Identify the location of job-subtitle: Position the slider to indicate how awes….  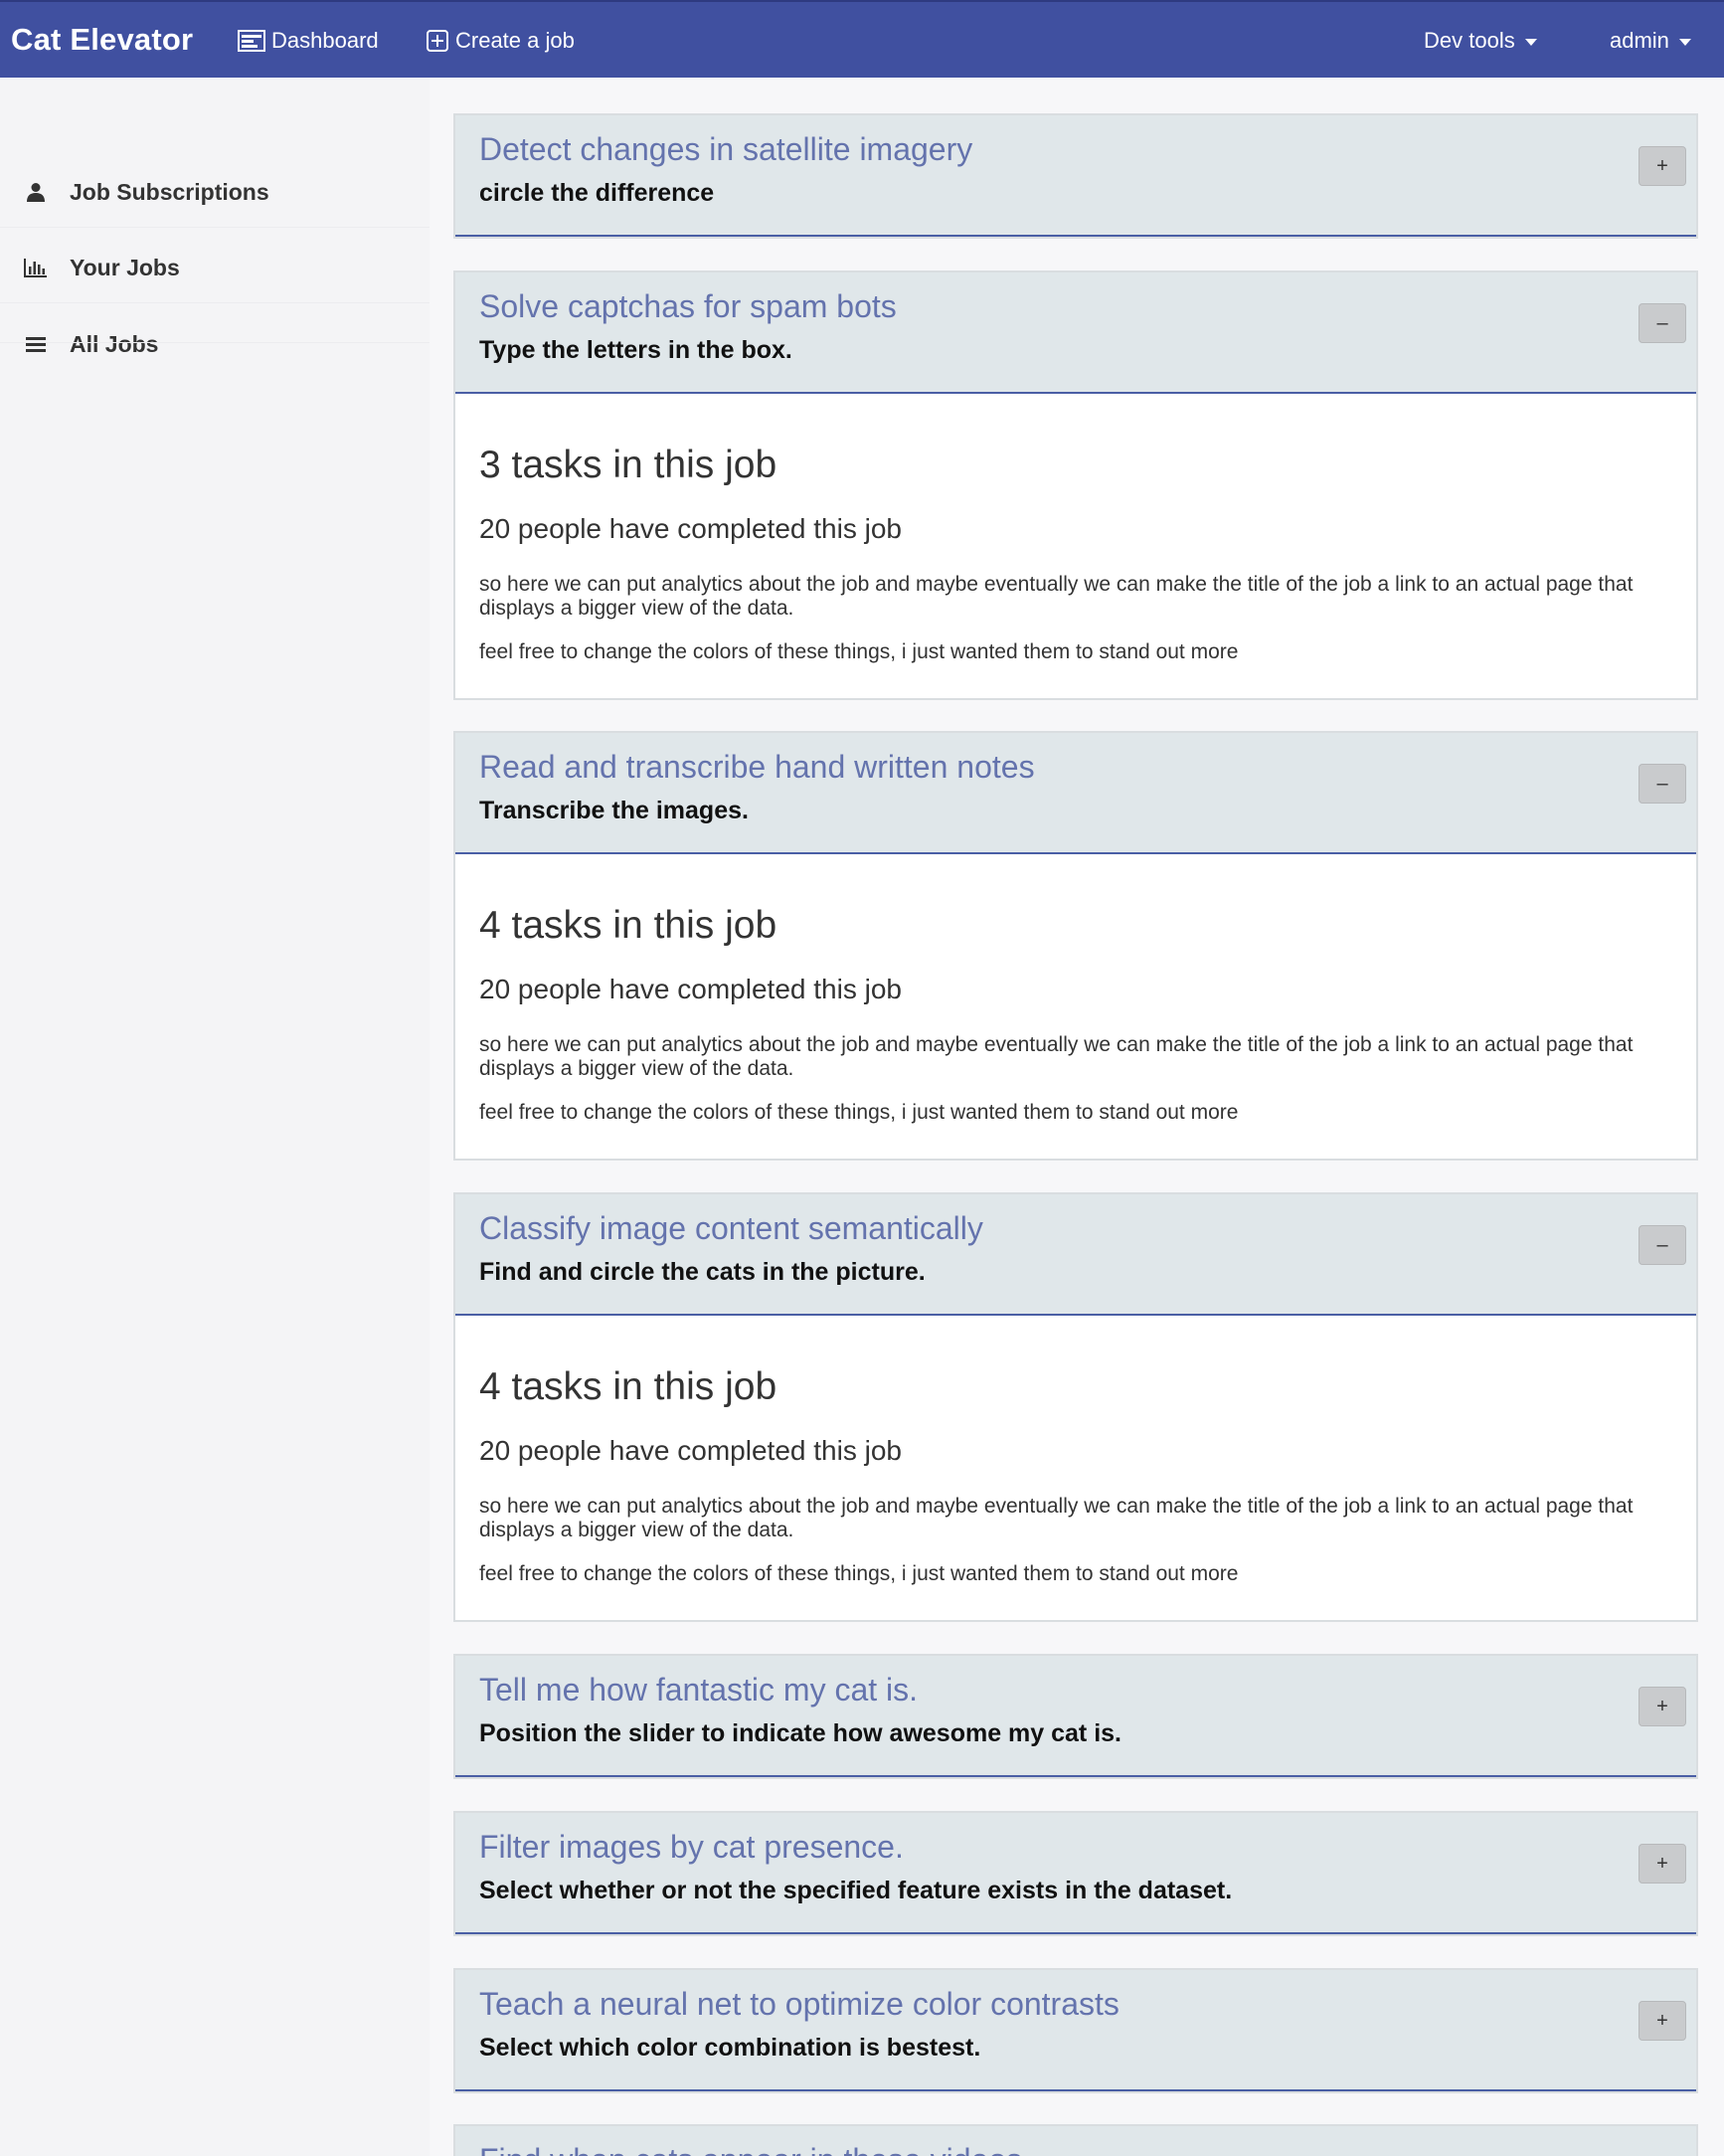
(800, 1733).